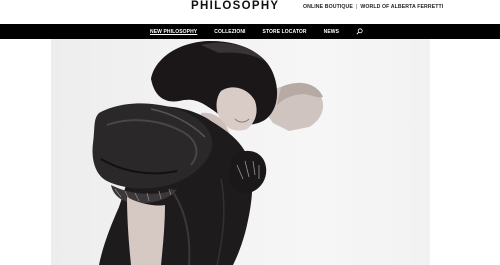  Describe the element at coordinates (235, 6) in the screenshot. I see `brand-logo: PHILOSOPHY` at that location.